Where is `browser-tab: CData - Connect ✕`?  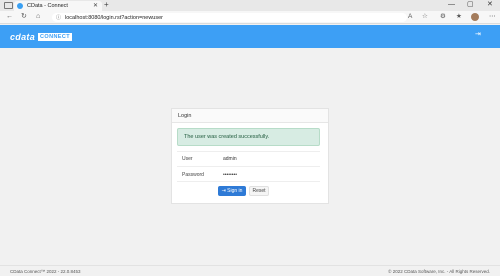 browser-tab: CData - Connect ✕ is located at coordinates (58, 6).